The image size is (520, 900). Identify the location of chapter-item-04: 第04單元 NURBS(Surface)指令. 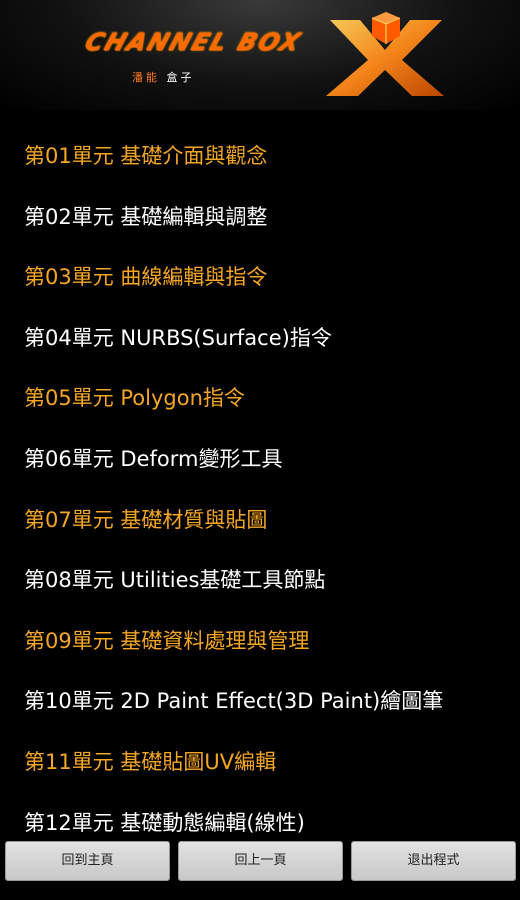
(260, 338).